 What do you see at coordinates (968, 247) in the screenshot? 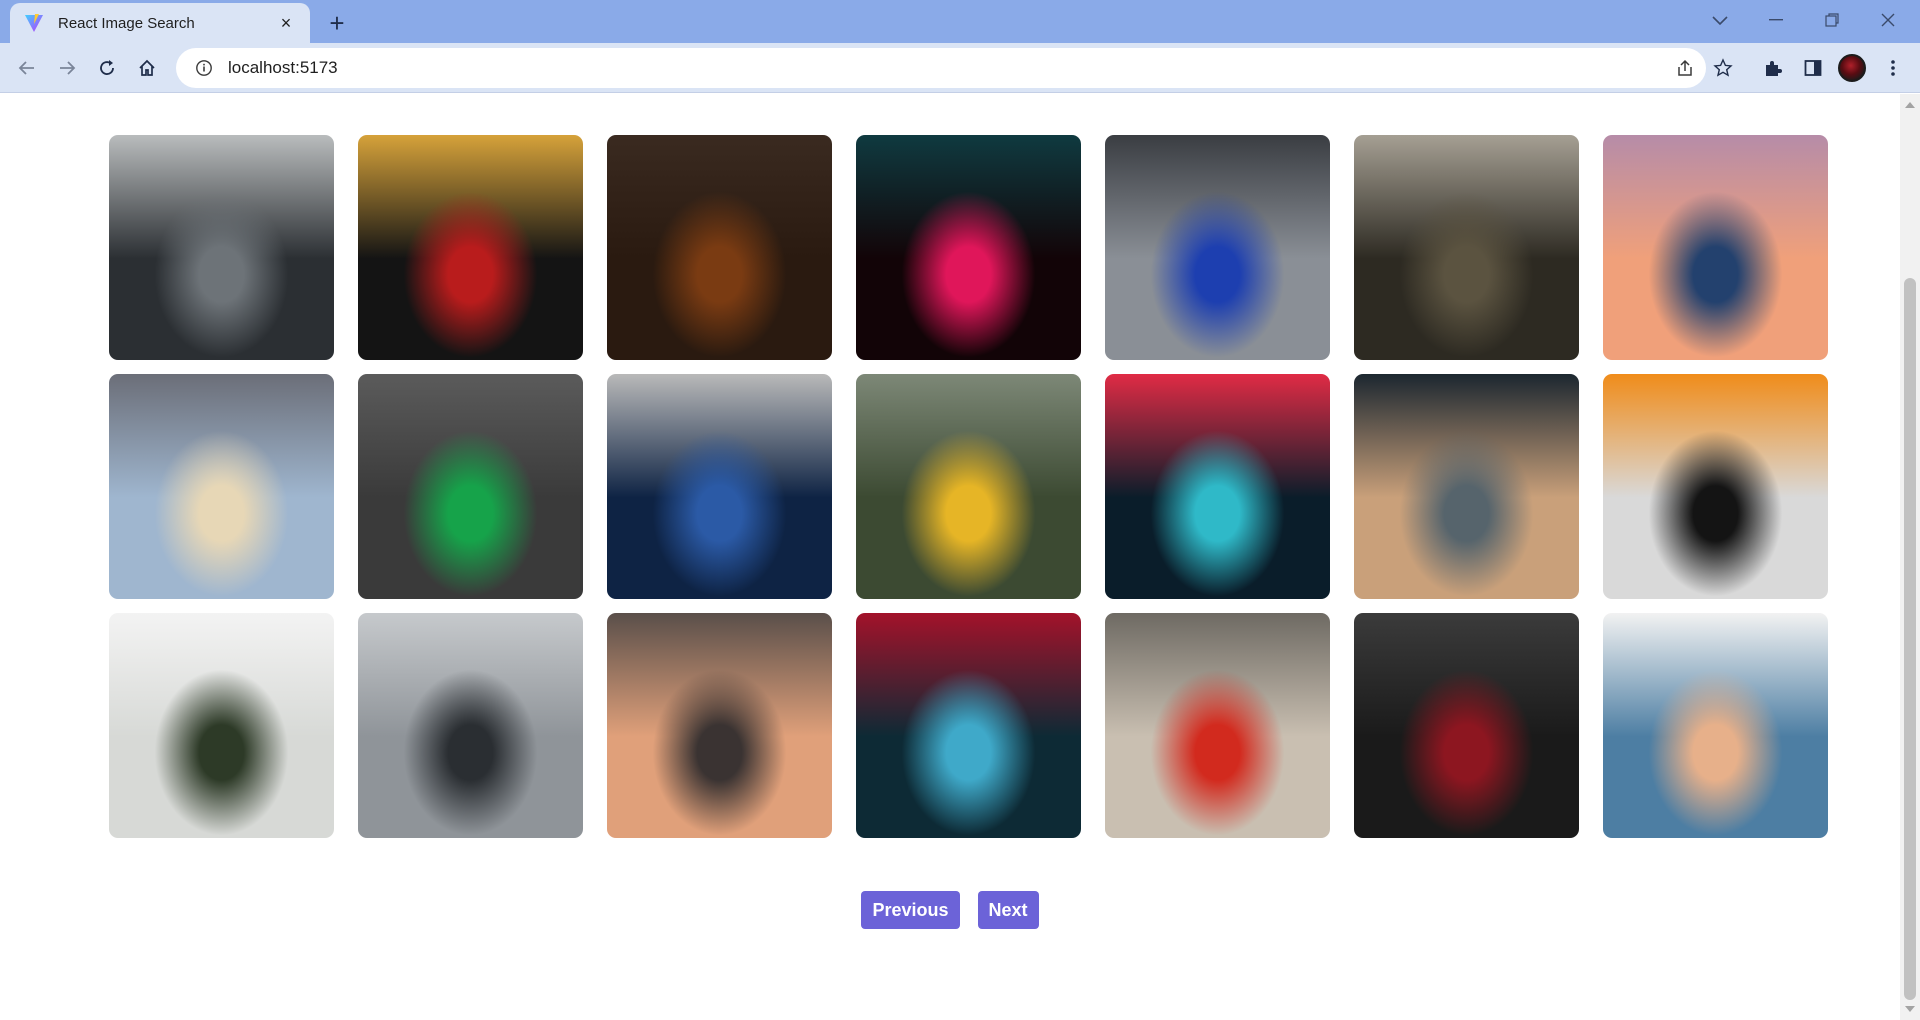
I see `image-card-car-in-neon-pink-showroom` at bounding box center [968, 247].